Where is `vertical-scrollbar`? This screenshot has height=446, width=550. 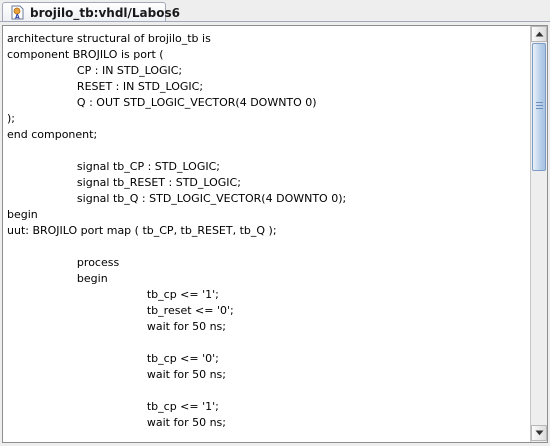
vertical-scrollbar is located at coordinates (538, 234).